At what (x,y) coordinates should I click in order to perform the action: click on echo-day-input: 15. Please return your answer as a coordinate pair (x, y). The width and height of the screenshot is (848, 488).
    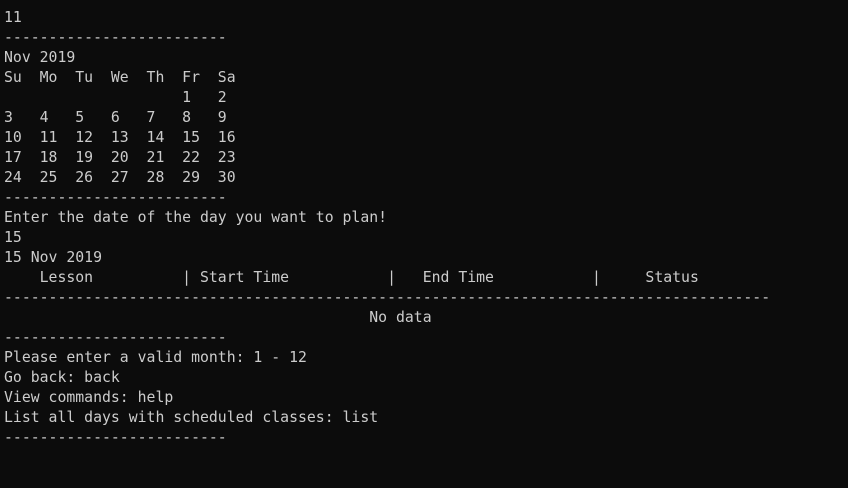
    Looking at the image, I should click on (13, 237).